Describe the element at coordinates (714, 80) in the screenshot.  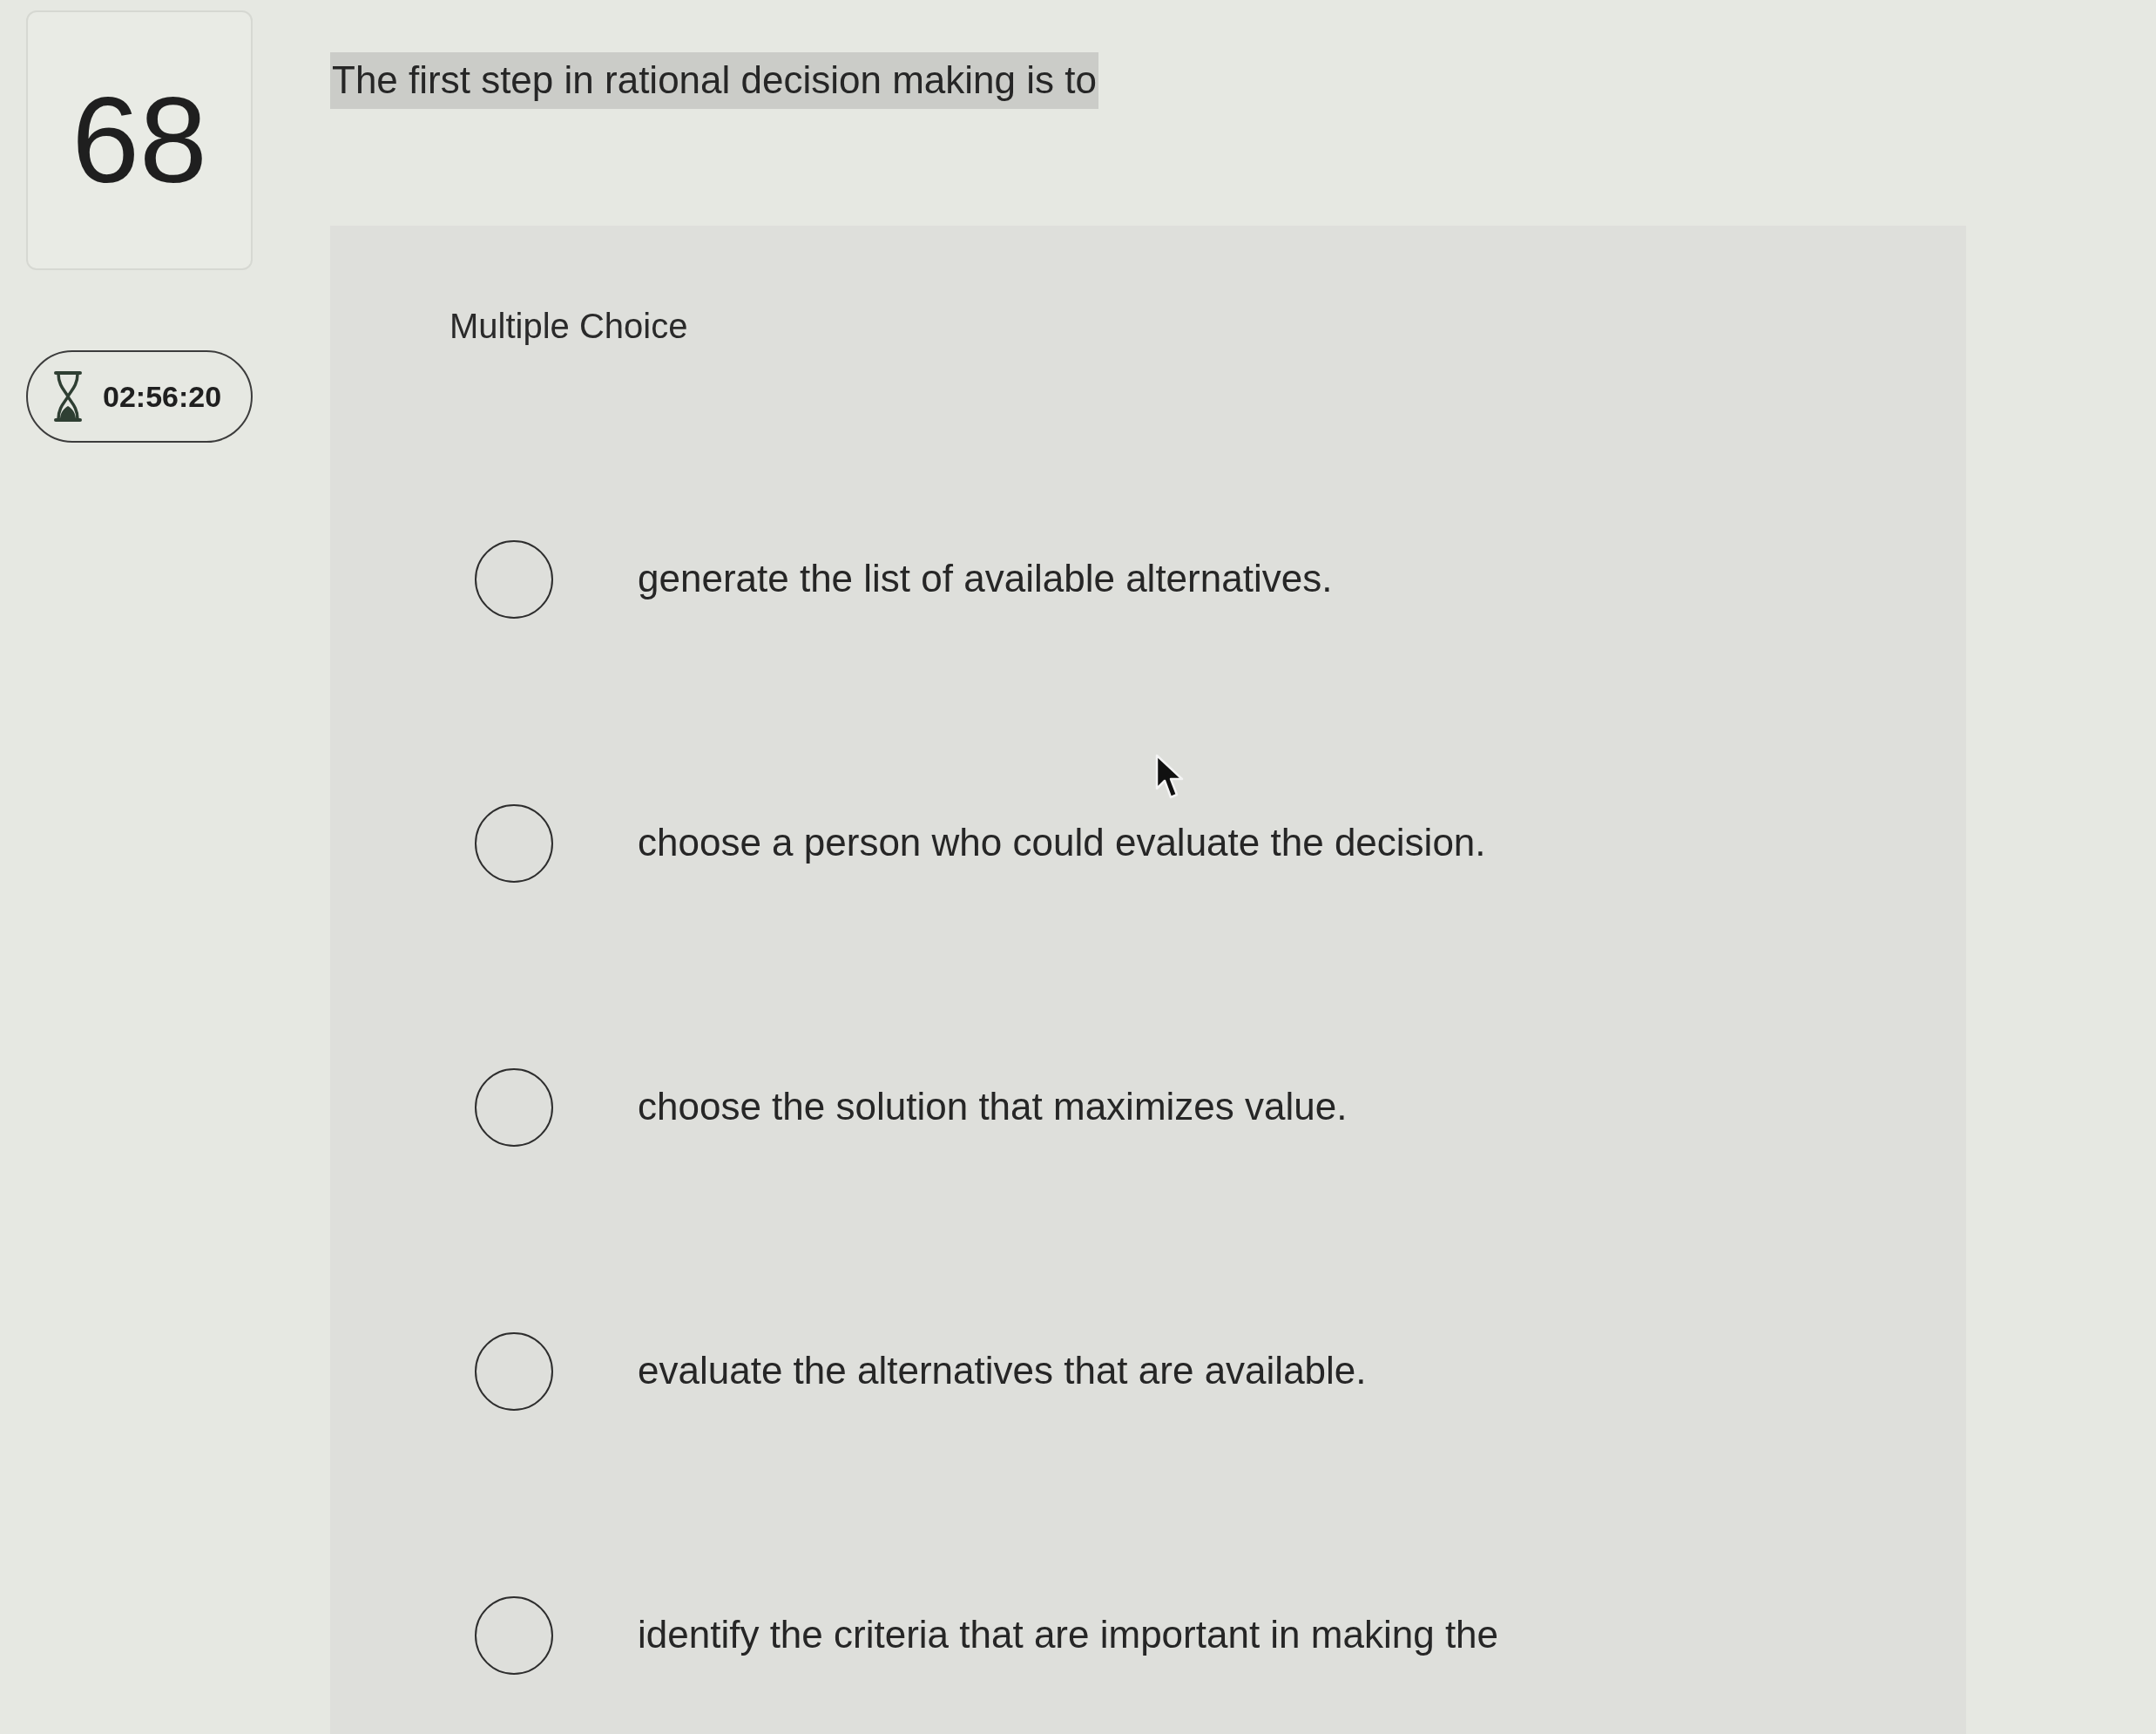
I see `question-text: The first step in rational decision making is to` at that location.